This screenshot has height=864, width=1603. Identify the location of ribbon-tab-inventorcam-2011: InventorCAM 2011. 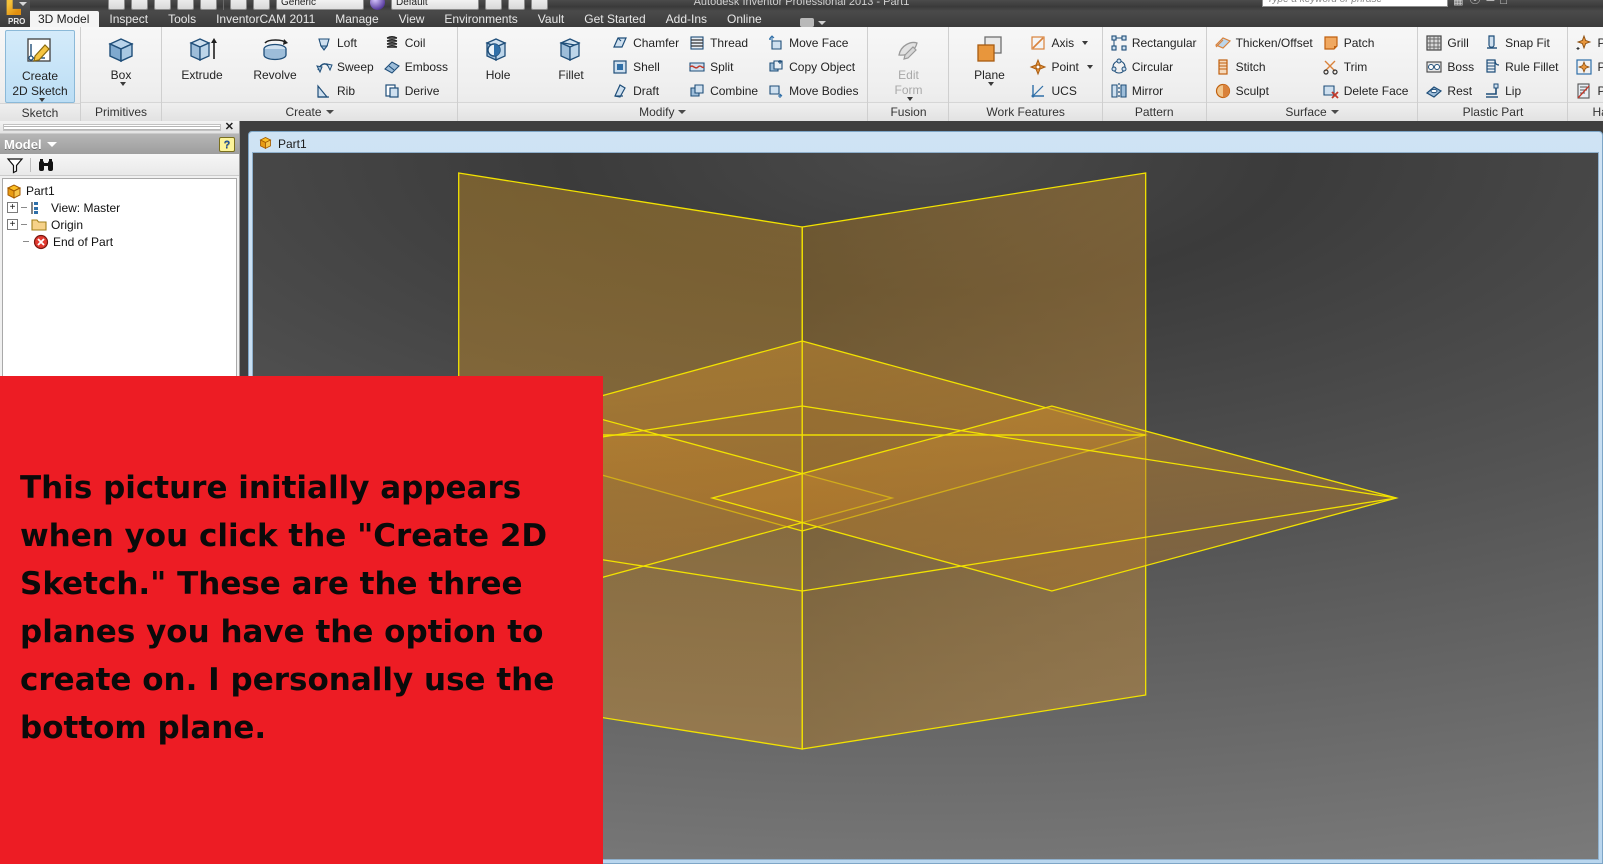
(265, 19).